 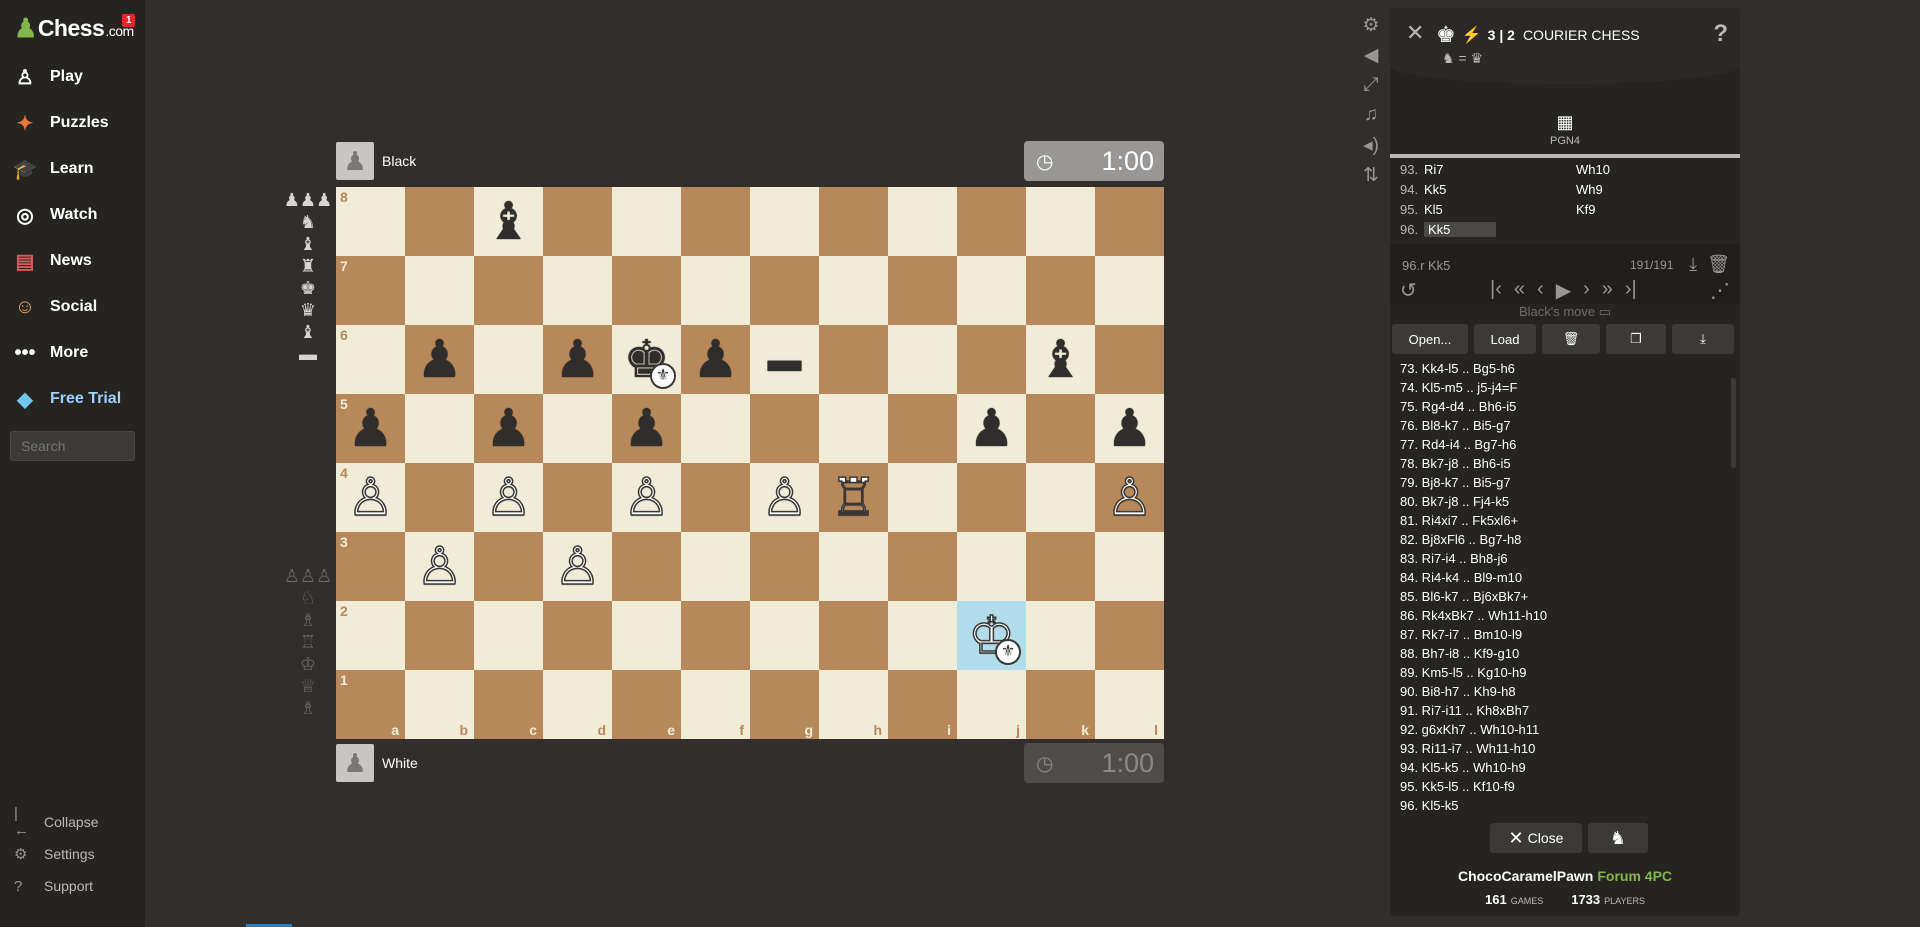 I want to click on white-piece: ♖, so click(x=853, y=498).